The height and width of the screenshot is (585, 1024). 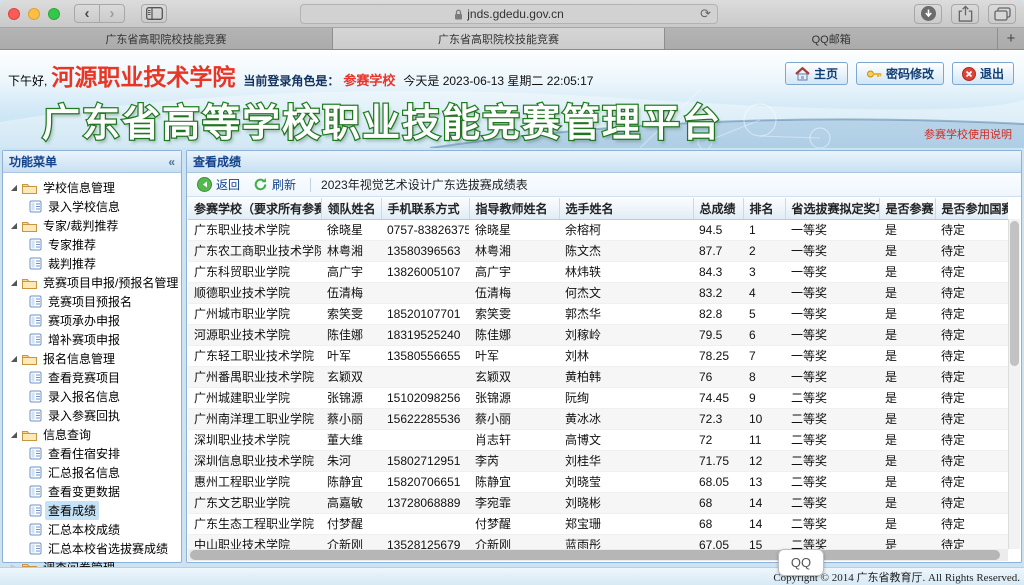 I want to click on sidebar-folder: ◢ 学校信息管理, so click(x=94, y=187).